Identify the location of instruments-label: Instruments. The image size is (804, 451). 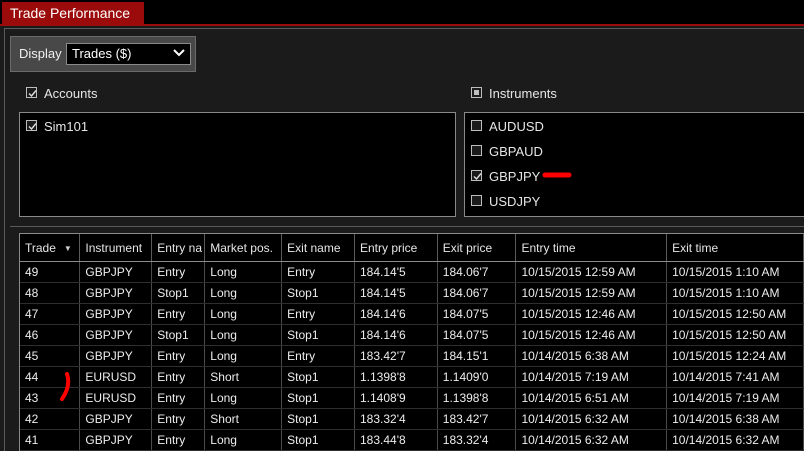
(523, 93).